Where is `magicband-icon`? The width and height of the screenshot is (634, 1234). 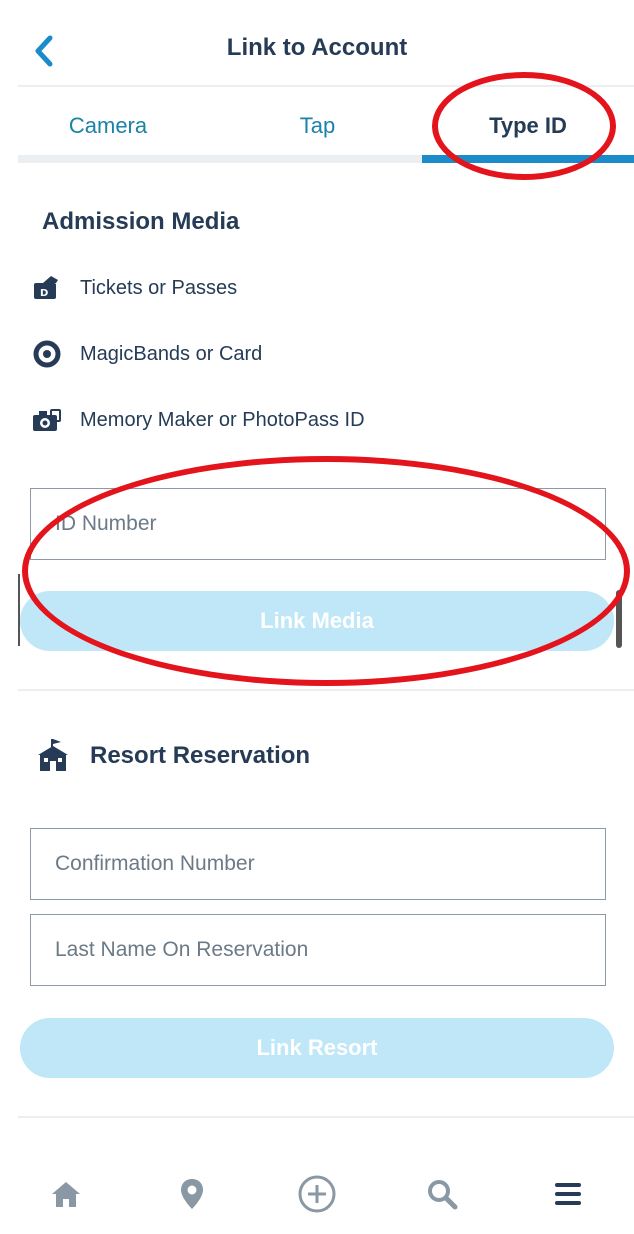 magicband-icon is located at coordinates (47, 354).